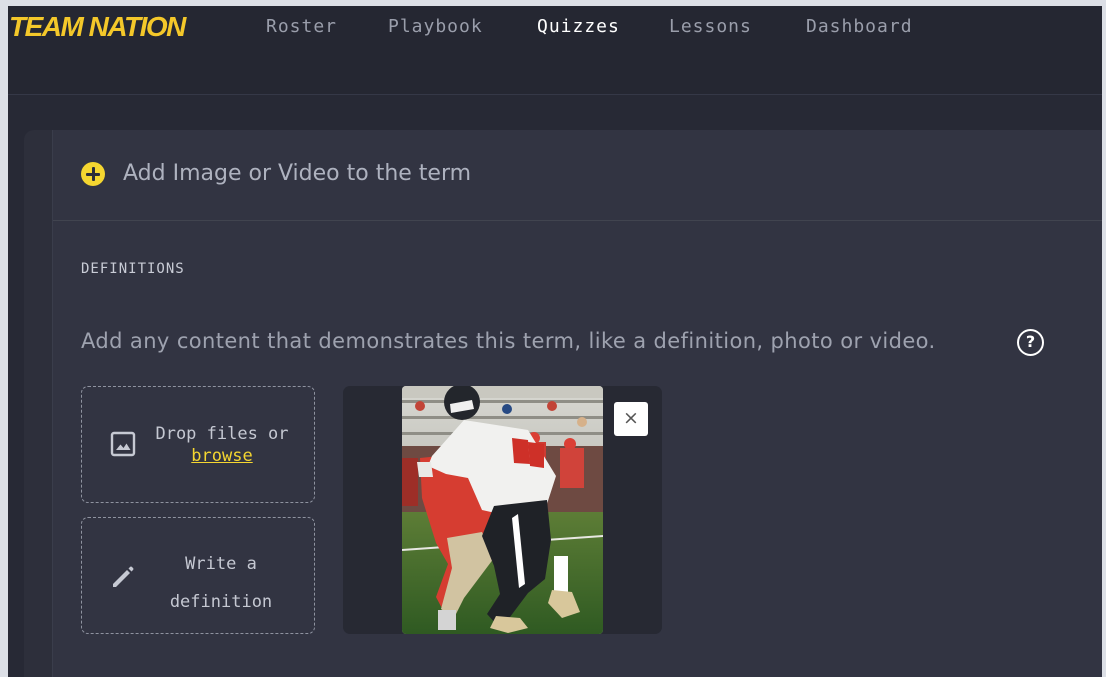 This screenshot has width=1106, height=677. What do you see at coordinates (221, 583) in the screenshot?
I see `write-definition-text: Write a definition` at bounding box center [221, 583].